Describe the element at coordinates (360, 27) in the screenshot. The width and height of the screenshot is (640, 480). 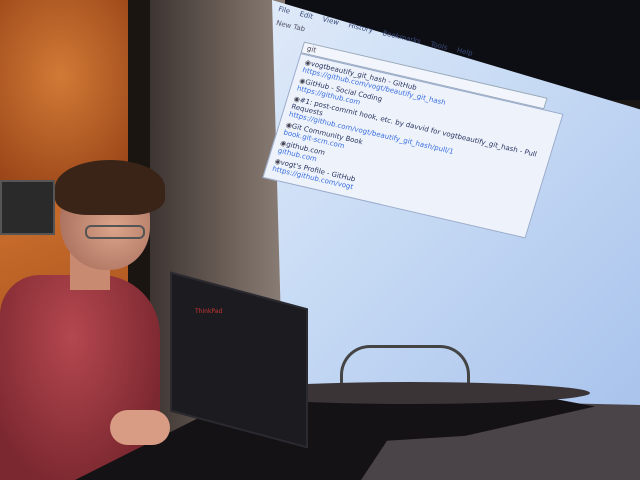
I see `menu-history: History` at that location.